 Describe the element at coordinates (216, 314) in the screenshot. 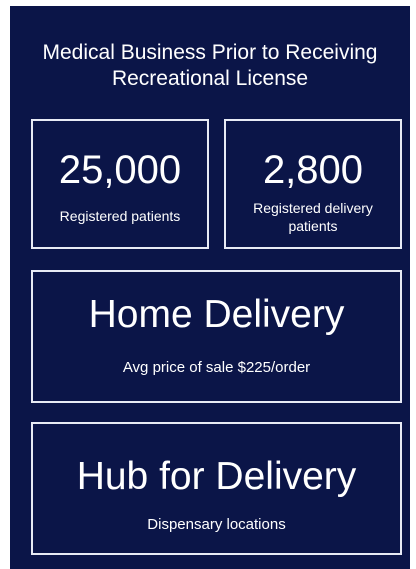

I see `home-delivery-title: Home Delivery` at that location.